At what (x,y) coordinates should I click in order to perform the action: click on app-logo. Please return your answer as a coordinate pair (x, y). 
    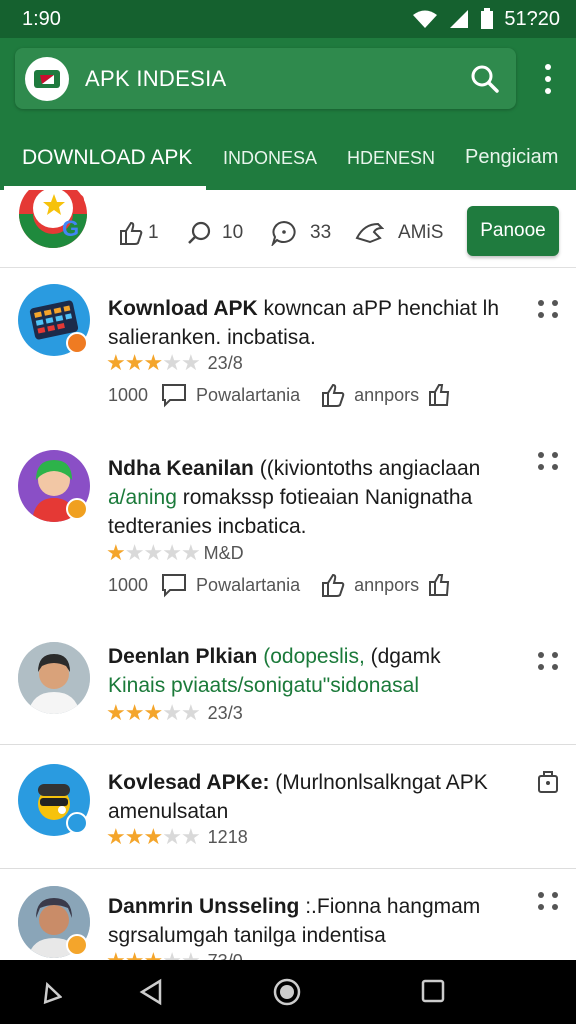
    Looking at the image, I should click on (47, 78).